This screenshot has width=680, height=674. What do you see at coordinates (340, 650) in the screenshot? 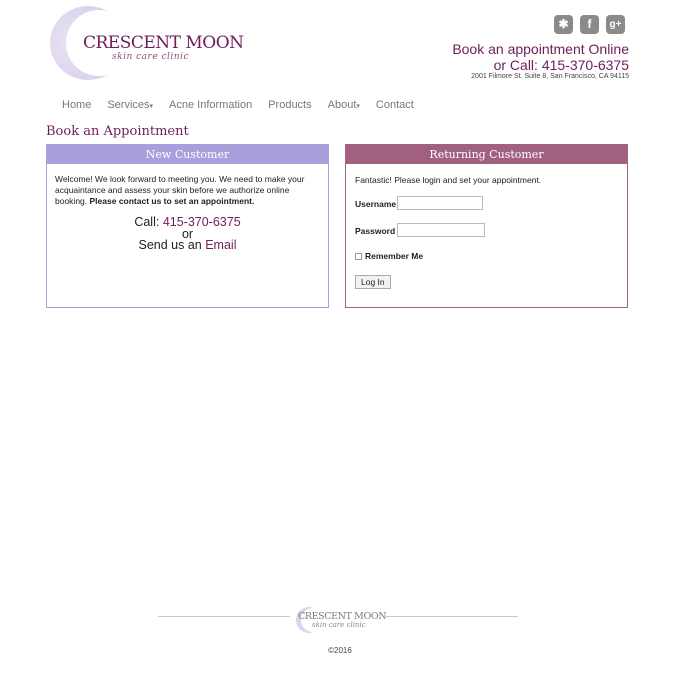
I see `copyright: ©2016` at bounding box center [340, 650].